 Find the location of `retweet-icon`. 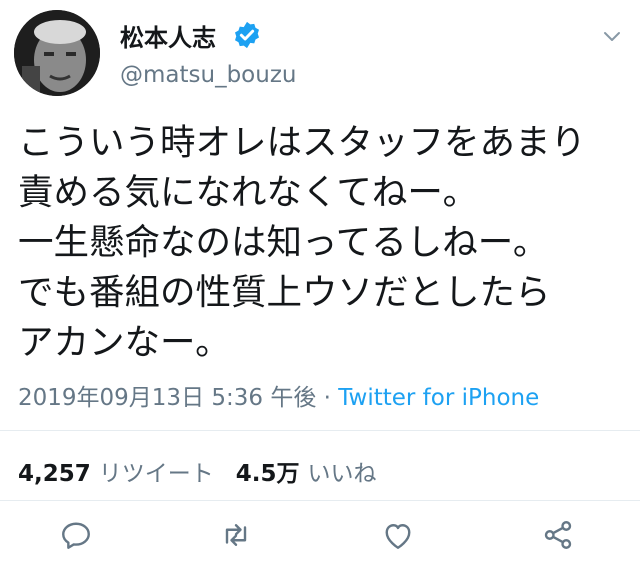

retweet-icon is located at coordinates (236, 535).